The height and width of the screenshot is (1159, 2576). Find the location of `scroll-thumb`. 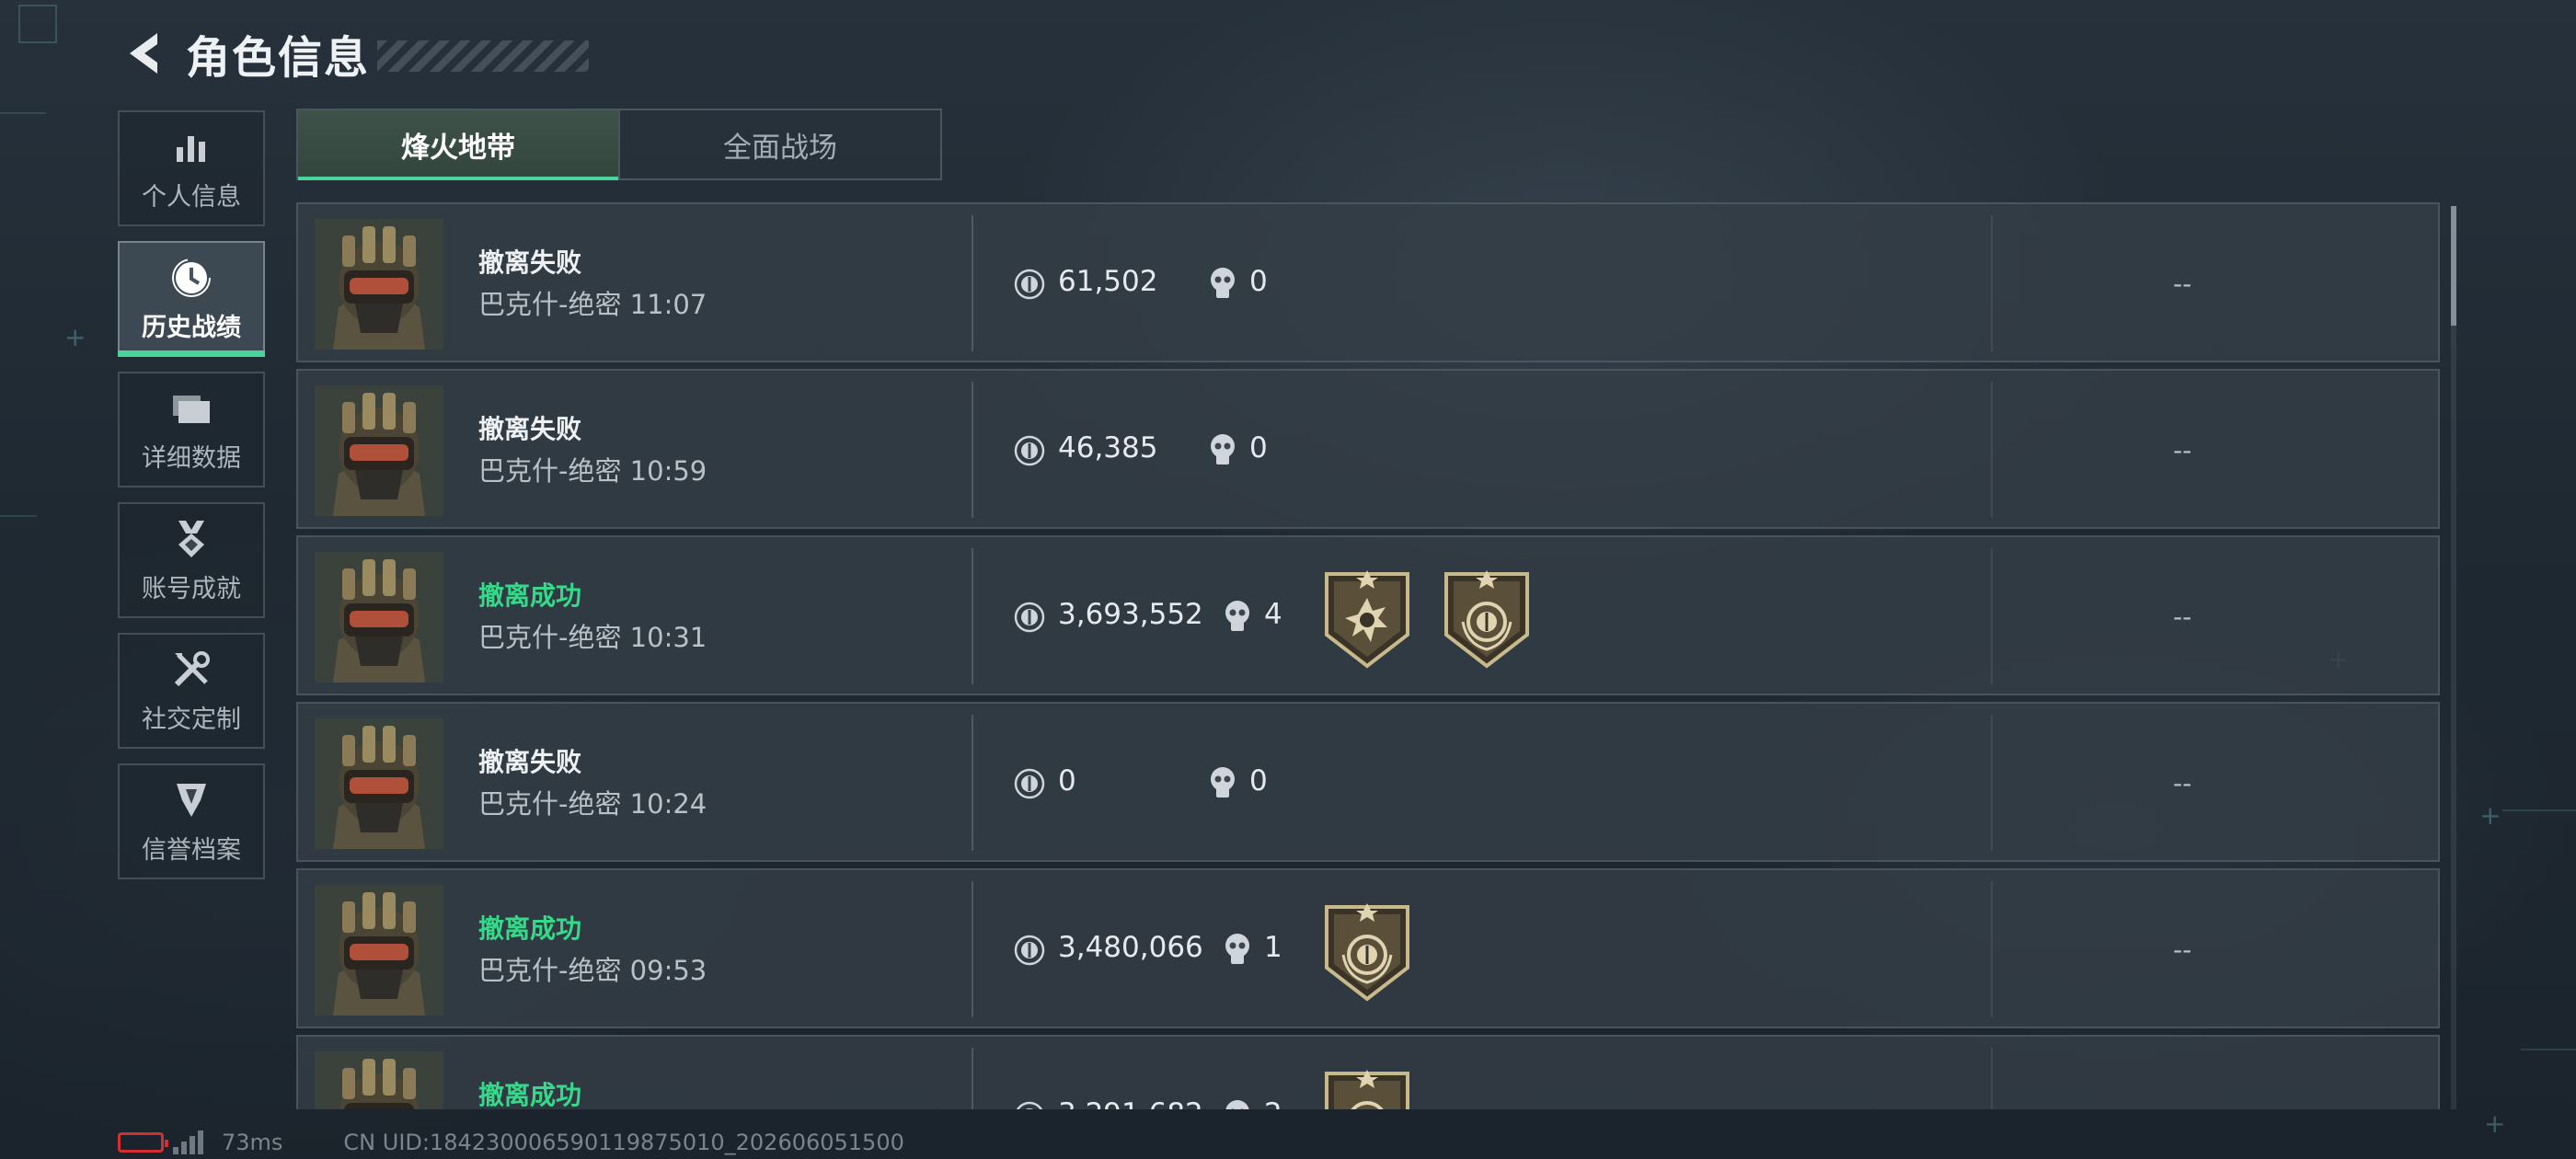

scroll-thumb is located at coordinates (2453, 266).